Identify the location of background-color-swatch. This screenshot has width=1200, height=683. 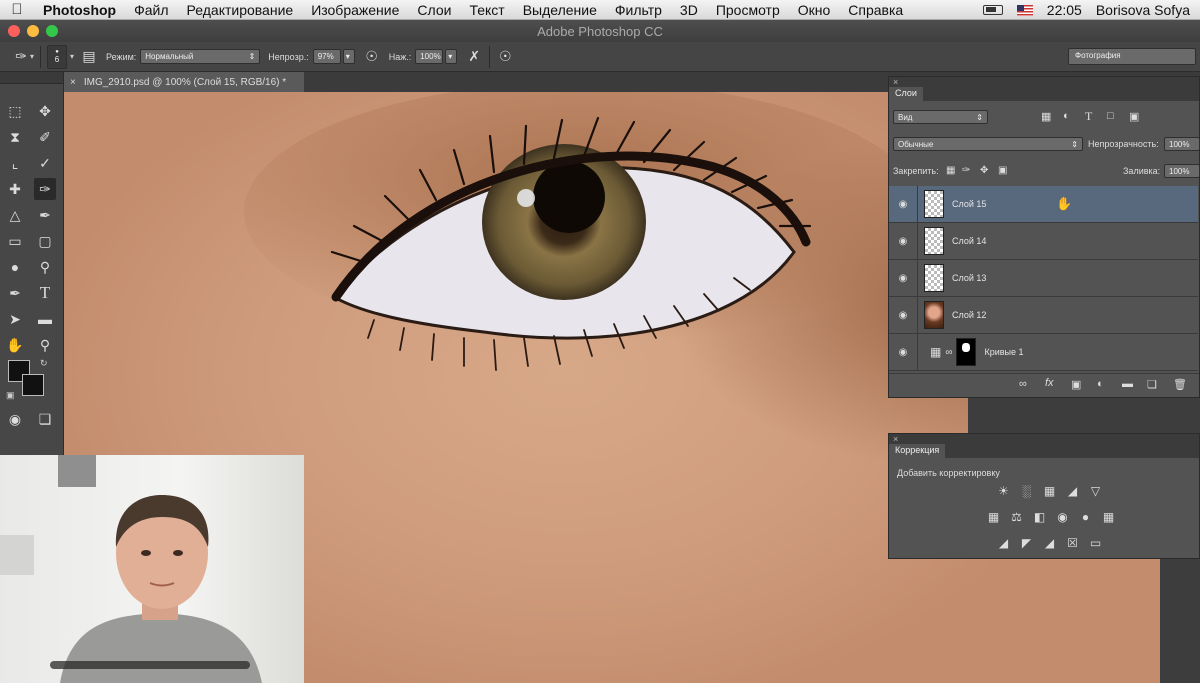
(33, 385).